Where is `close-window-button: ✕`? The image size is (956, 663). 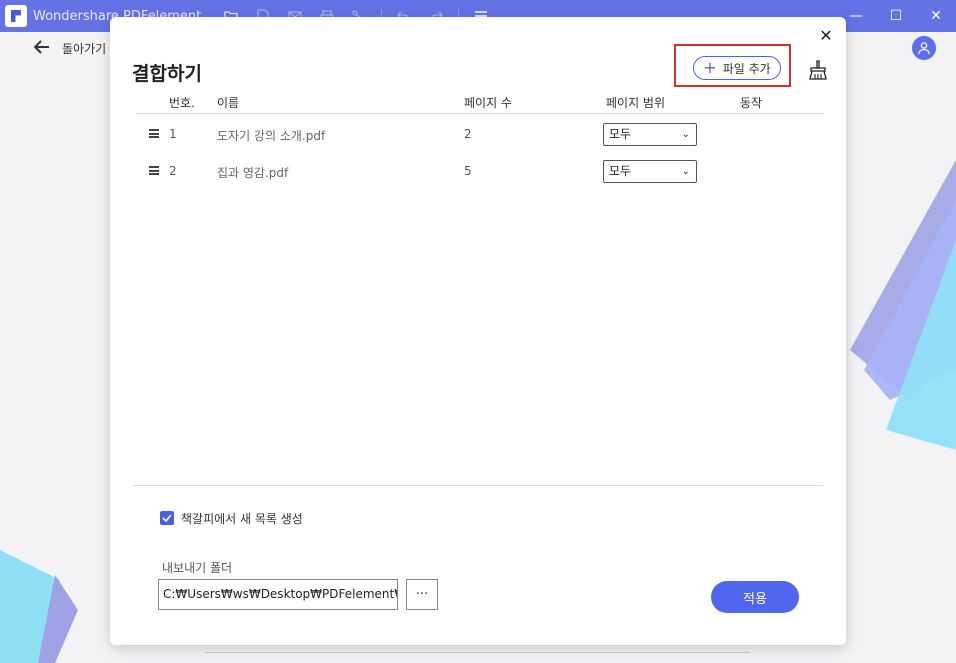 close-window-button: ✕ is located at coordinates (936, 16).